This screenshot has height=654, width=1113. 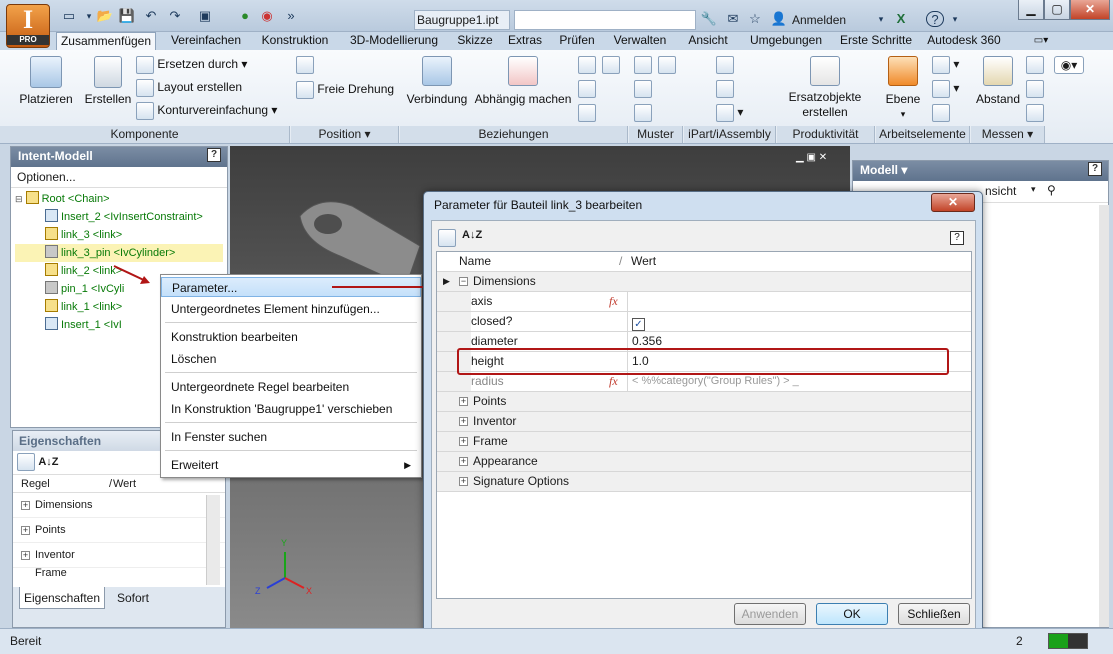 I want to click on help-icon: ?, so click(x=935, y=19).